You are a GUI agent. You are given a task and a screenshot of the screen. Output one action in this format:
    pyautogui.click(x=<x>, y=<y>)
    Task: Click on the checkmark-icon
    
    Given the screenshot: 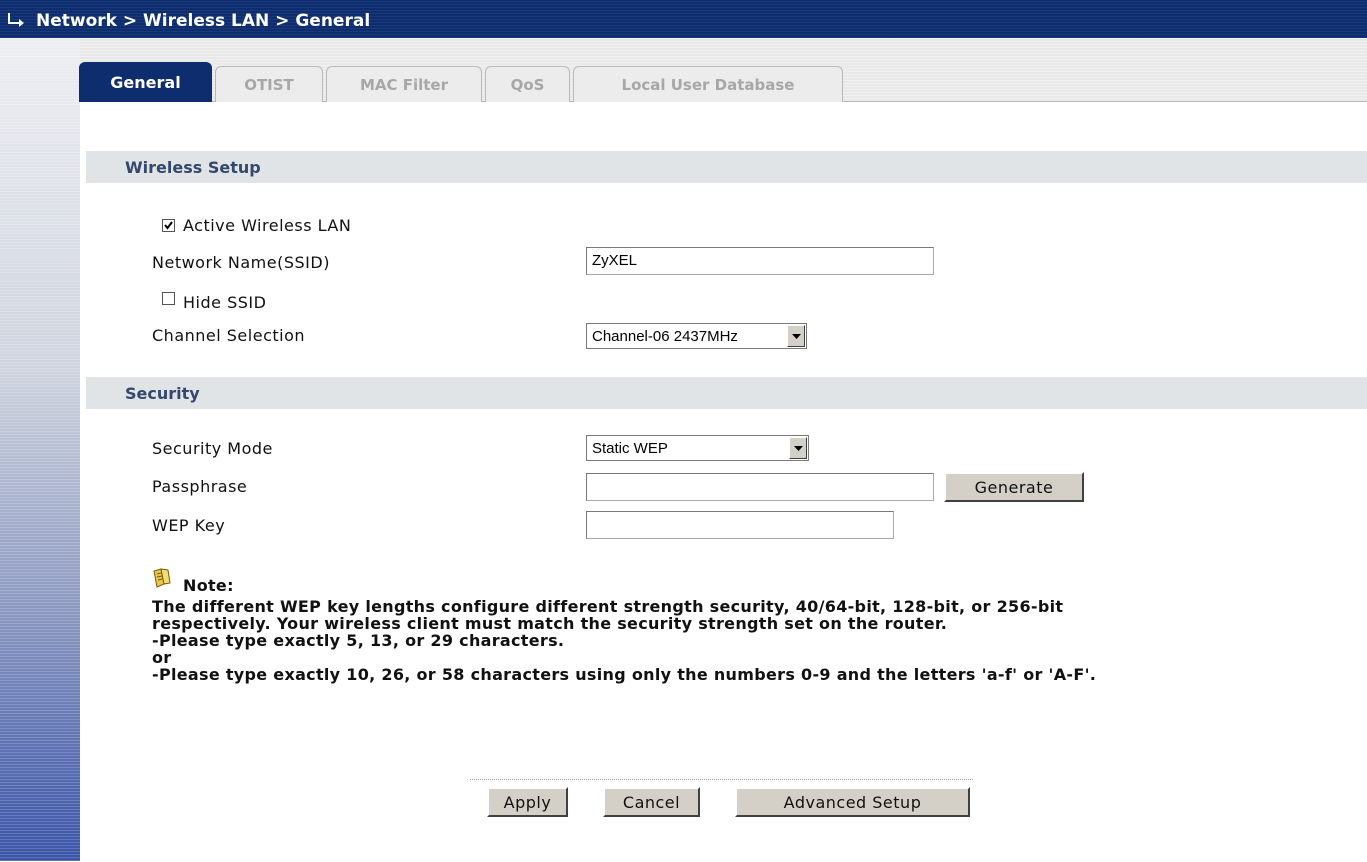 What is the action you would take?
    pyautogui.click(x=168, y=225)
    